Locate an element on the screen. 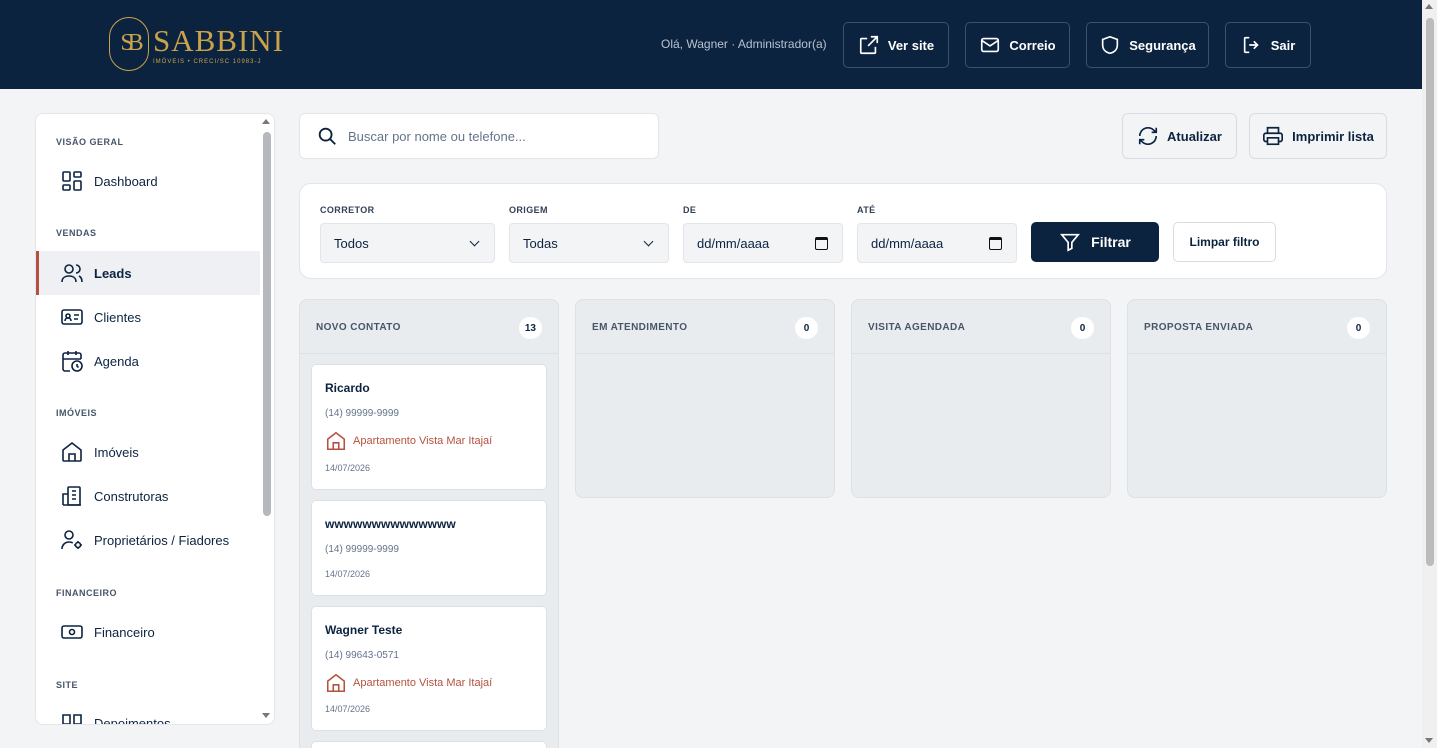 The width and height of the screenshot is (1437, 748). brand-tagline: IMÓVEIS • CRECI/SC 10983-J is located at coordinates (207, 61).